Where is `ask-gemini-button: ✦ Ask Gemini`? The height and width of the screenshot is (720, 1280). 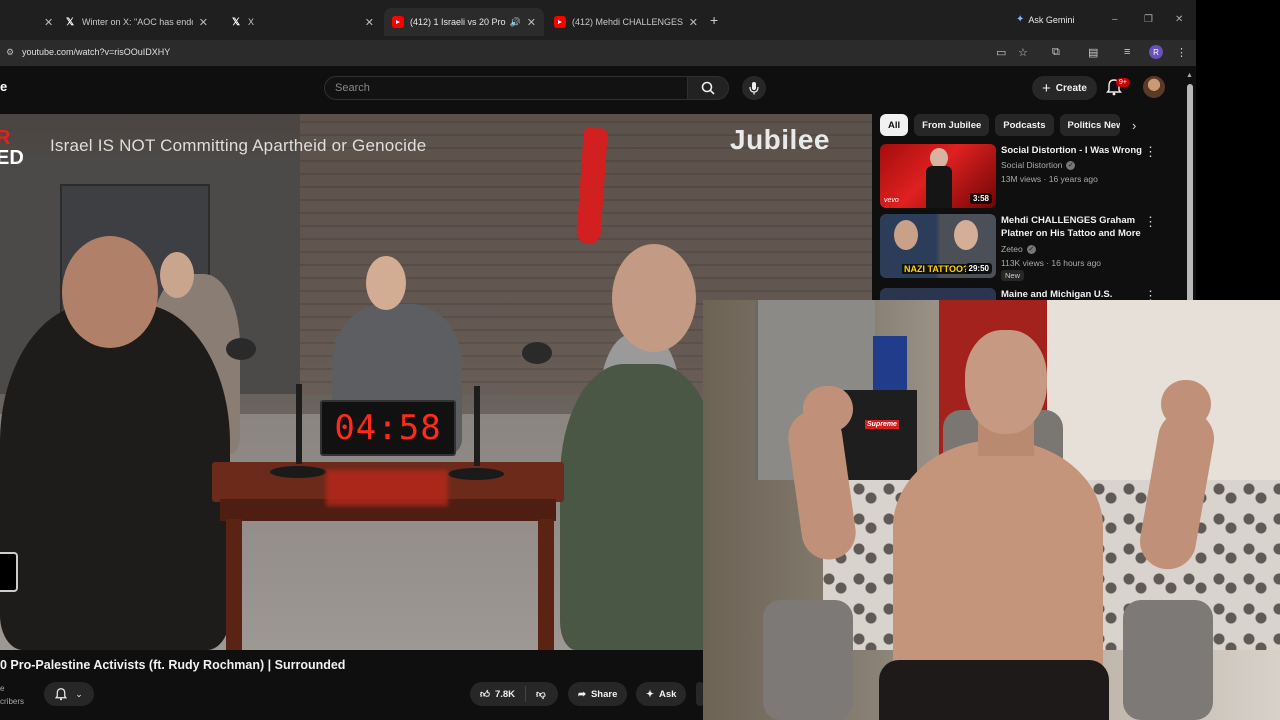
ask-gemini-button: ✦ Ask Gemini is located at coordinates (1045, 19).